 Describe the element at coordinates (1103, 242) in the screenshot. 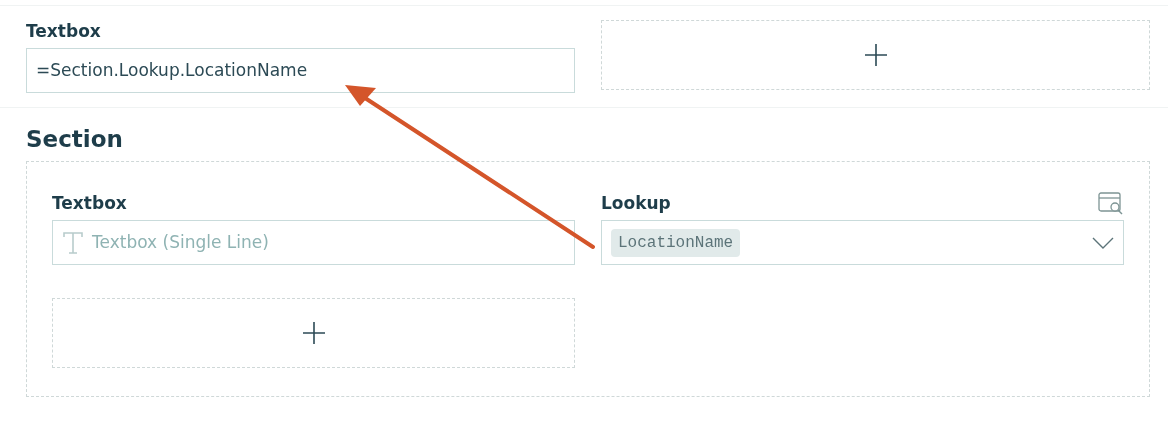

I see `chevron-down-icon` at that location.